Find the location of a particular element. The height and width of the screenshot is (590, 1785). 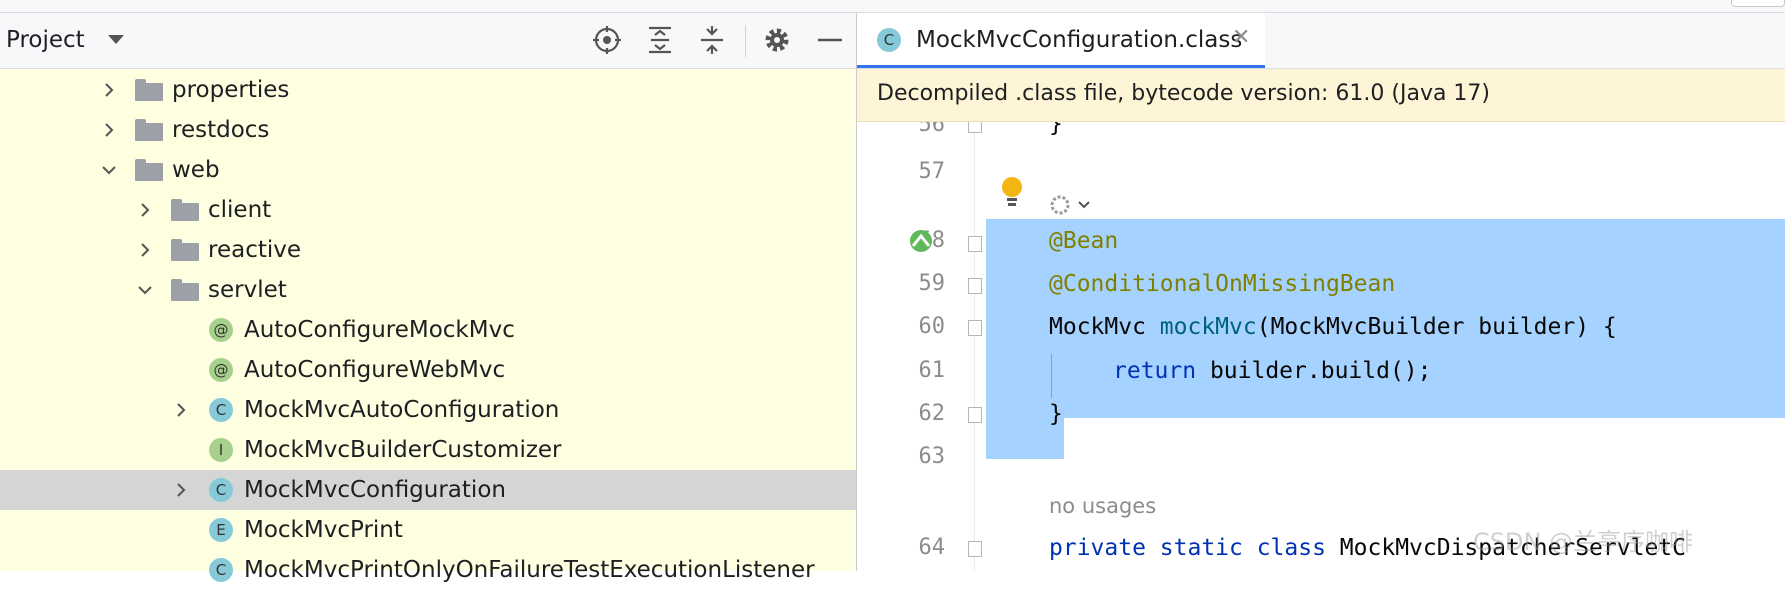

statement: builder.build(); is located at coordinates (1314, 371).